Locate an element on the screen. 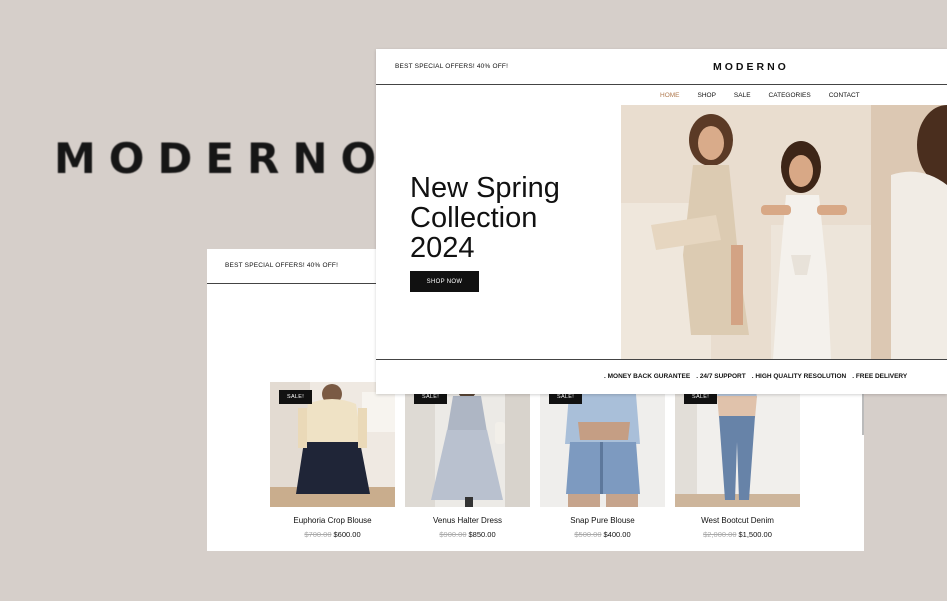 The height and width of the screenshot is (601, 947). product-card: SALE! Venus Halter Dress $900.00 $850.00 is located at coordinates (467, 460).